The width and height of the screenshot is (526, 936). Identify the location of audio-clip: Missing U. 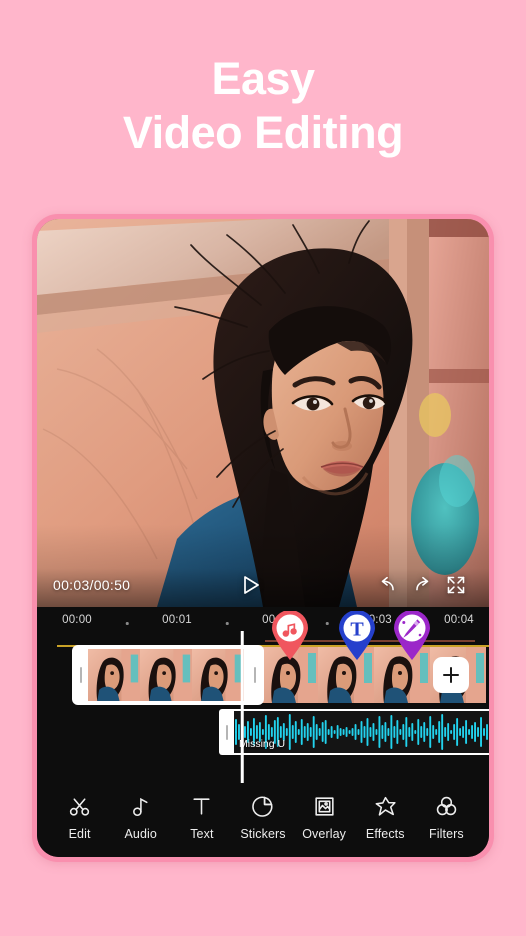
(354, 732).